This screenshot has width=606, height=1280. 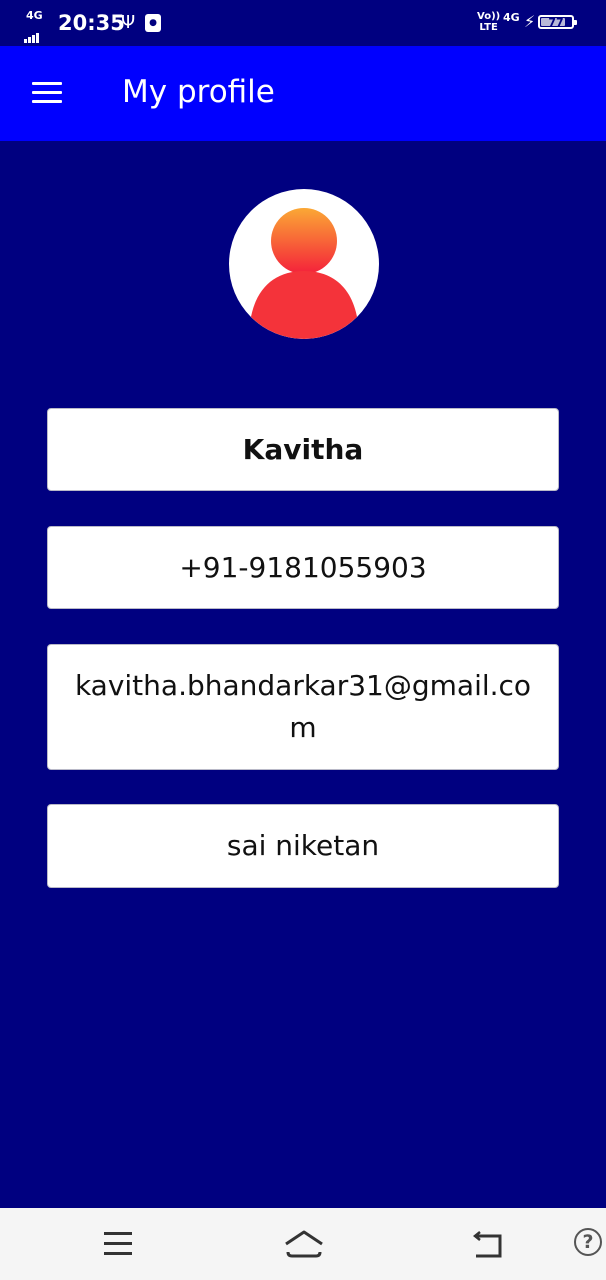 What do you see at coordinates (91, 23) in the screenshot?
I see `status-time: 20:35` at bounding box center [91, 23].